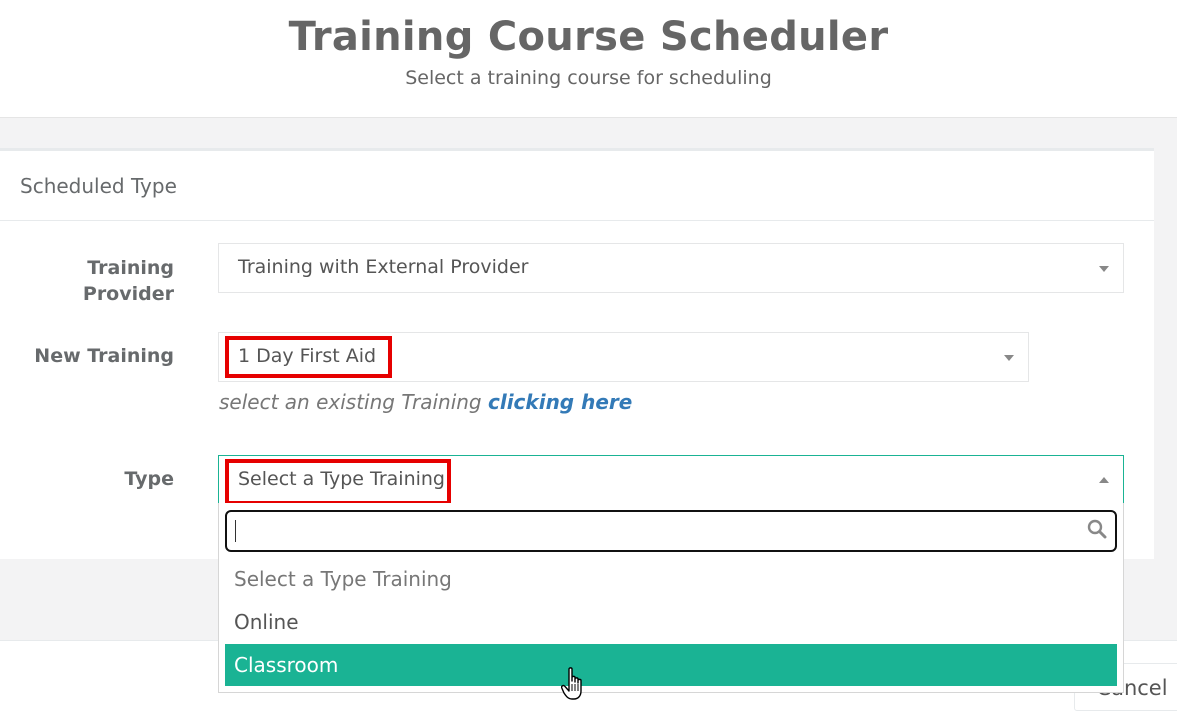 The height and width of the screenshot is (714, 1177). Describe the element at coordinates (350, 402) in the screenshot. I see `help-text-prefix: select an existing Training` at that location.